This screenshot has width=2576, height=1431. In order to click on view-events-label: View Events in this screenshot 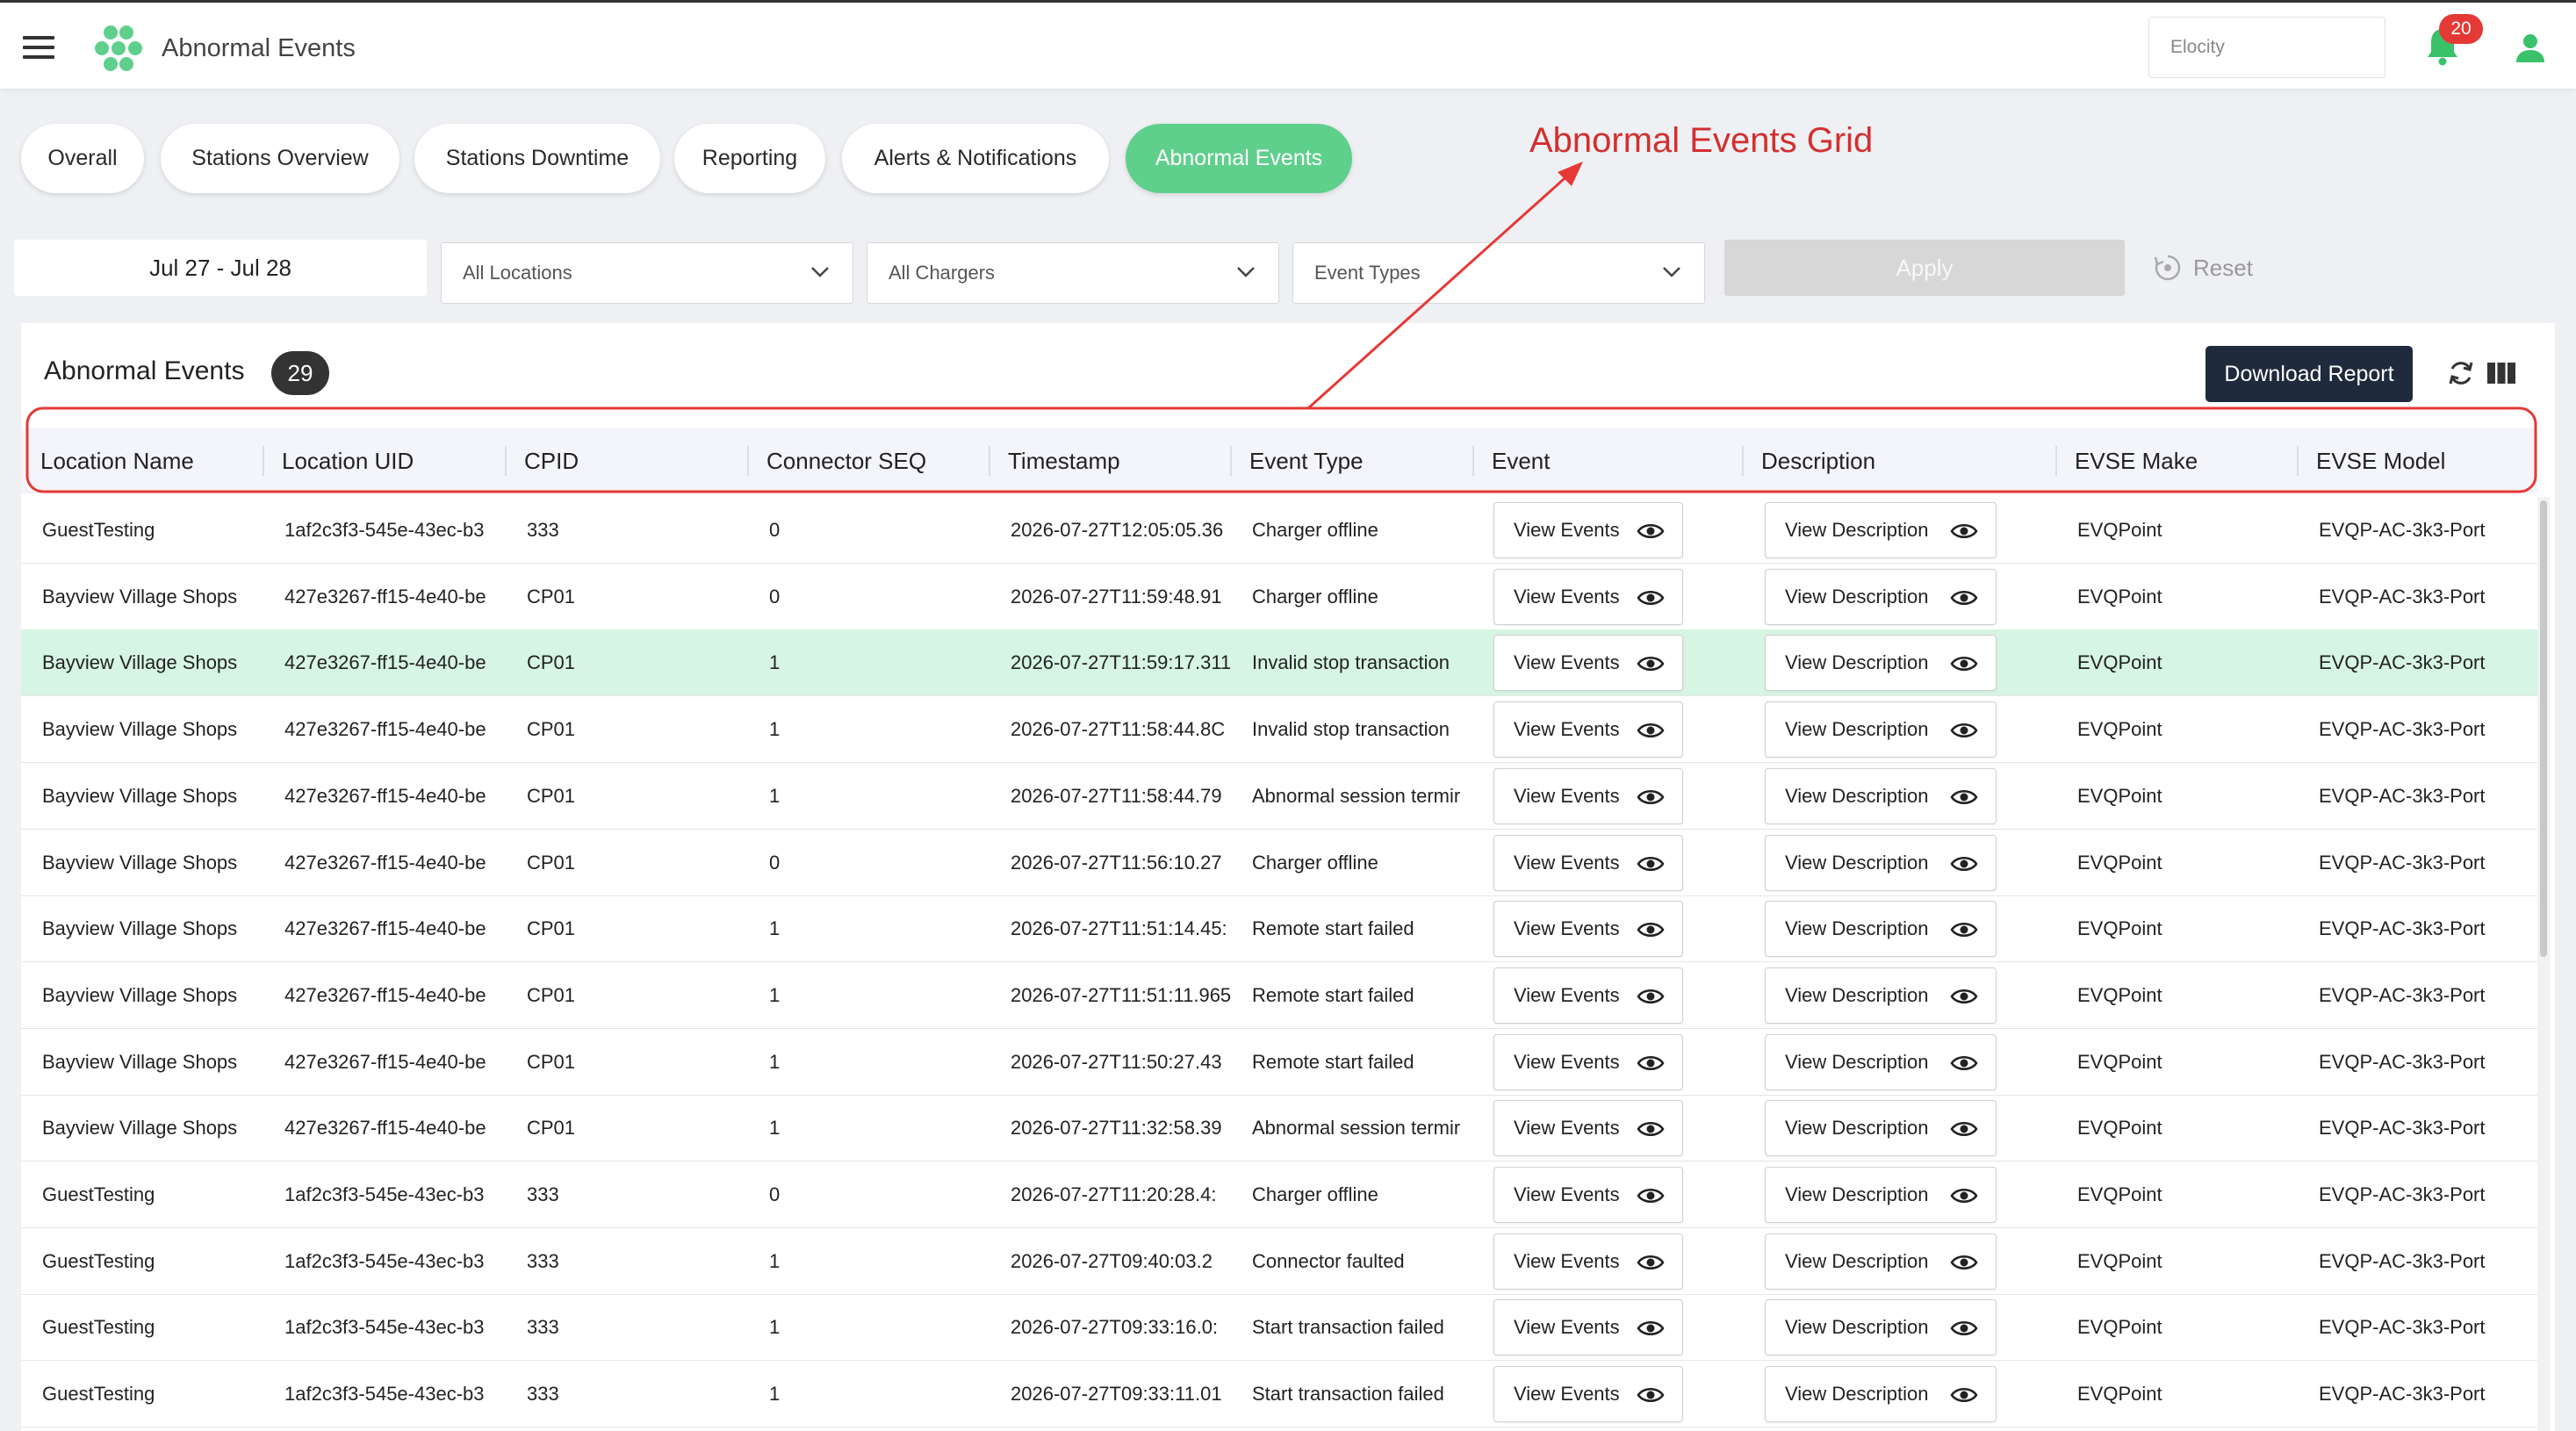, I will do `click(1567, 863)`.